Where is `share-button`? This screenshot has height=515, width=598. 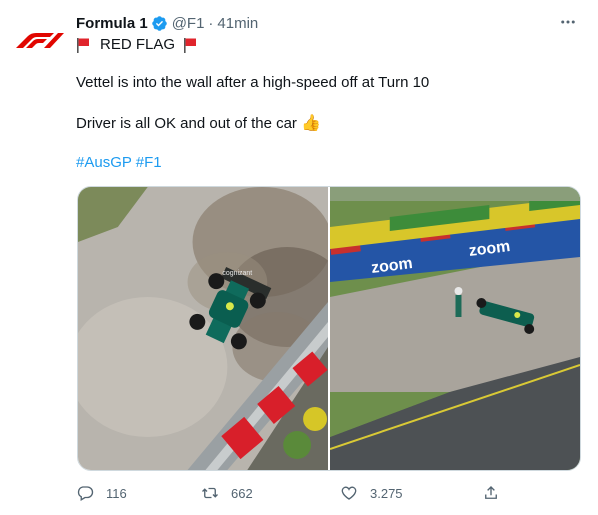
share-button is located at coordinates (491, 493).